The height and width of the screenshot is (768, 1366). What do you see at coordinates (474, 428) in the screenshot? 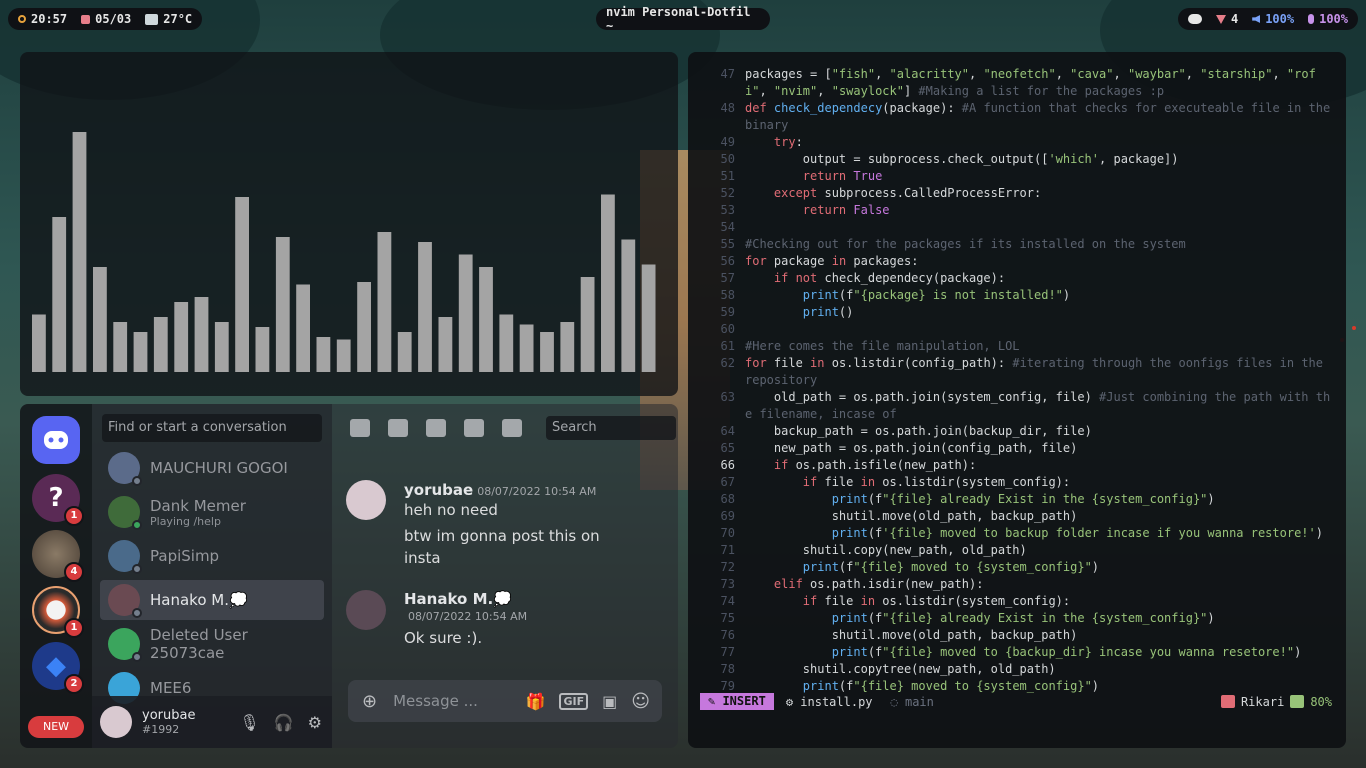
I see `add-friend-icon` at bounding box center [474, 428].